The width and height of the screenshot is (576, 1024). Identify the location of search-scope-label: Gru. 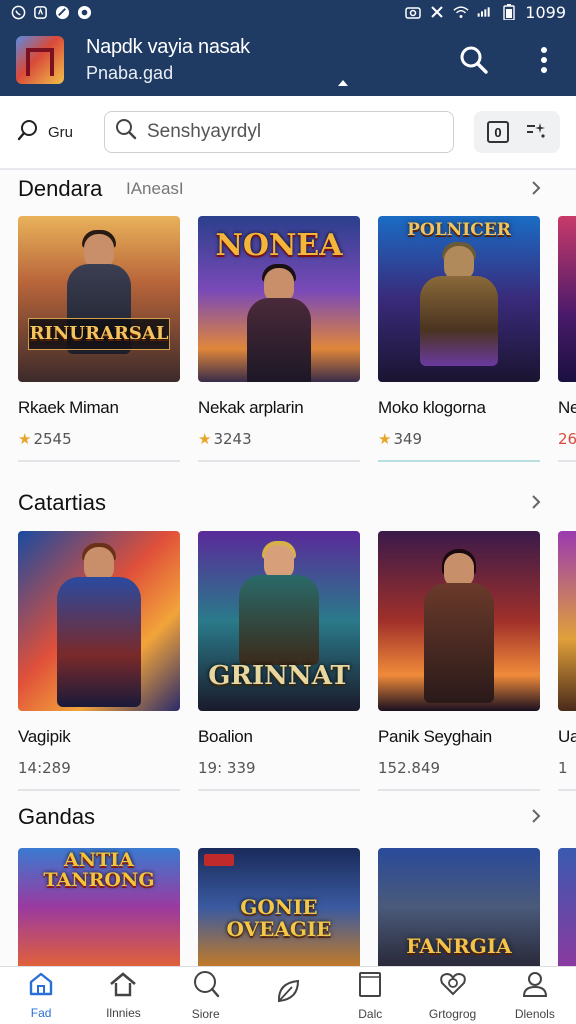
(61, 132).